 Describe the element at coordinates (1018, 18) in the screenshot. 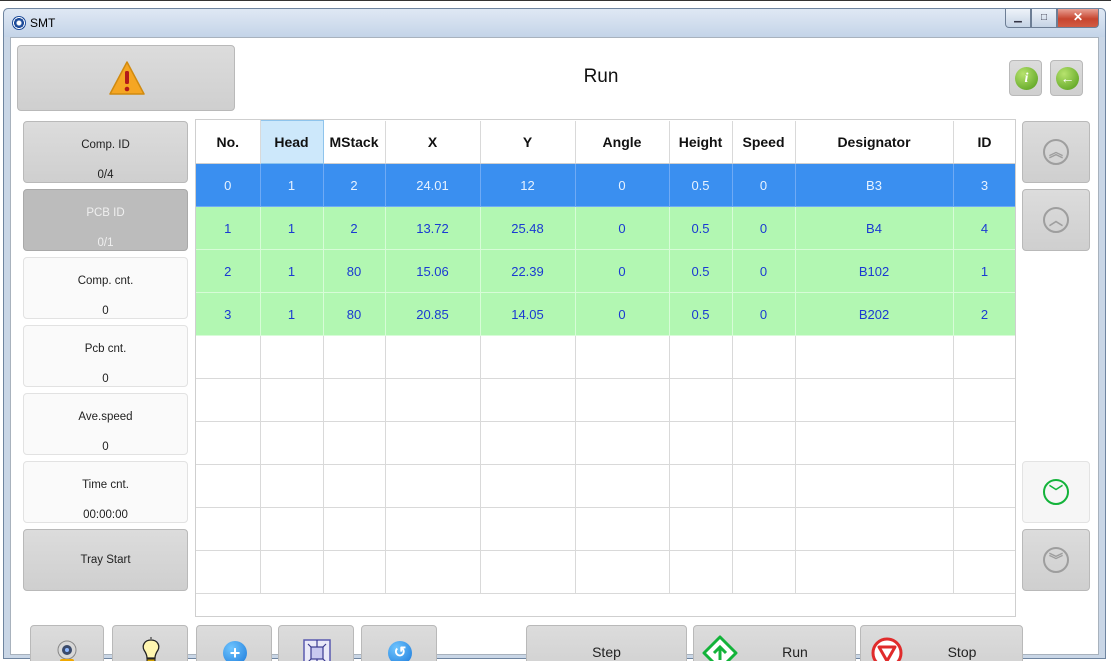

I see `minimize-button: ▁` at that location.